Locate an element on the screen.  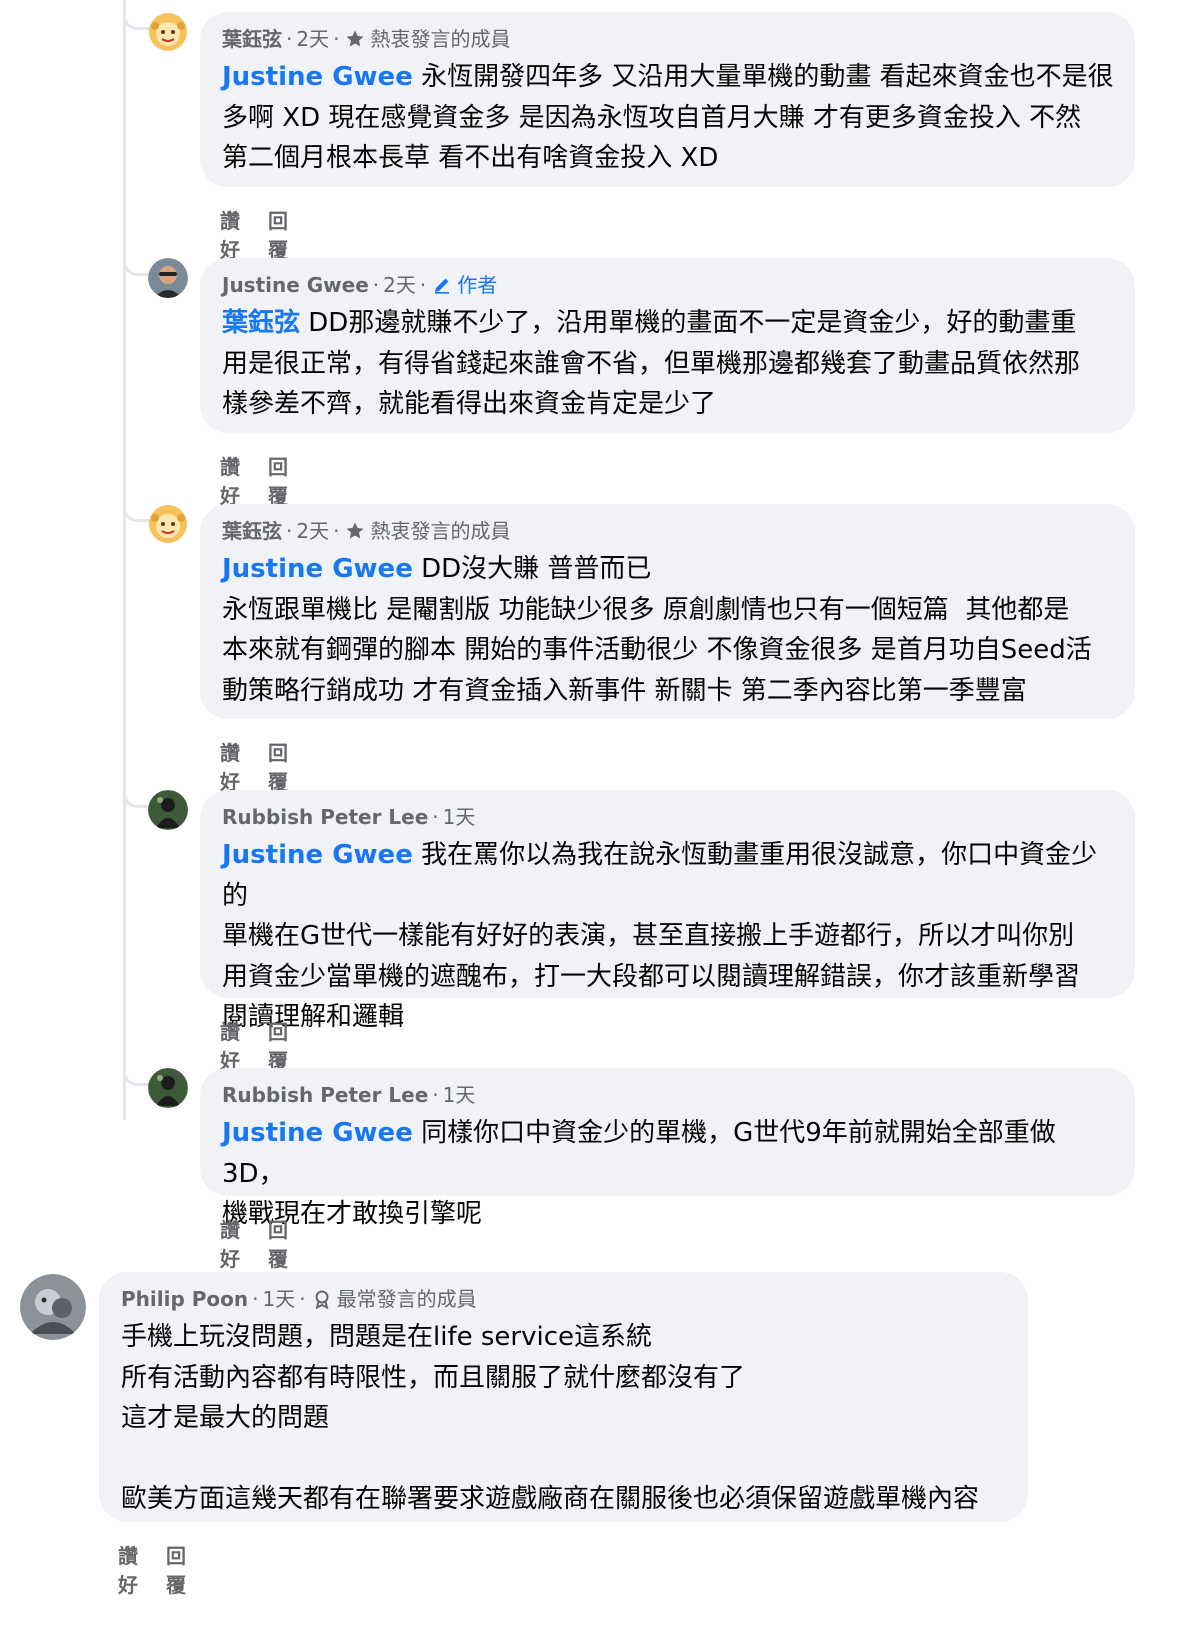
thread-line is located at coordinates (124, 560).